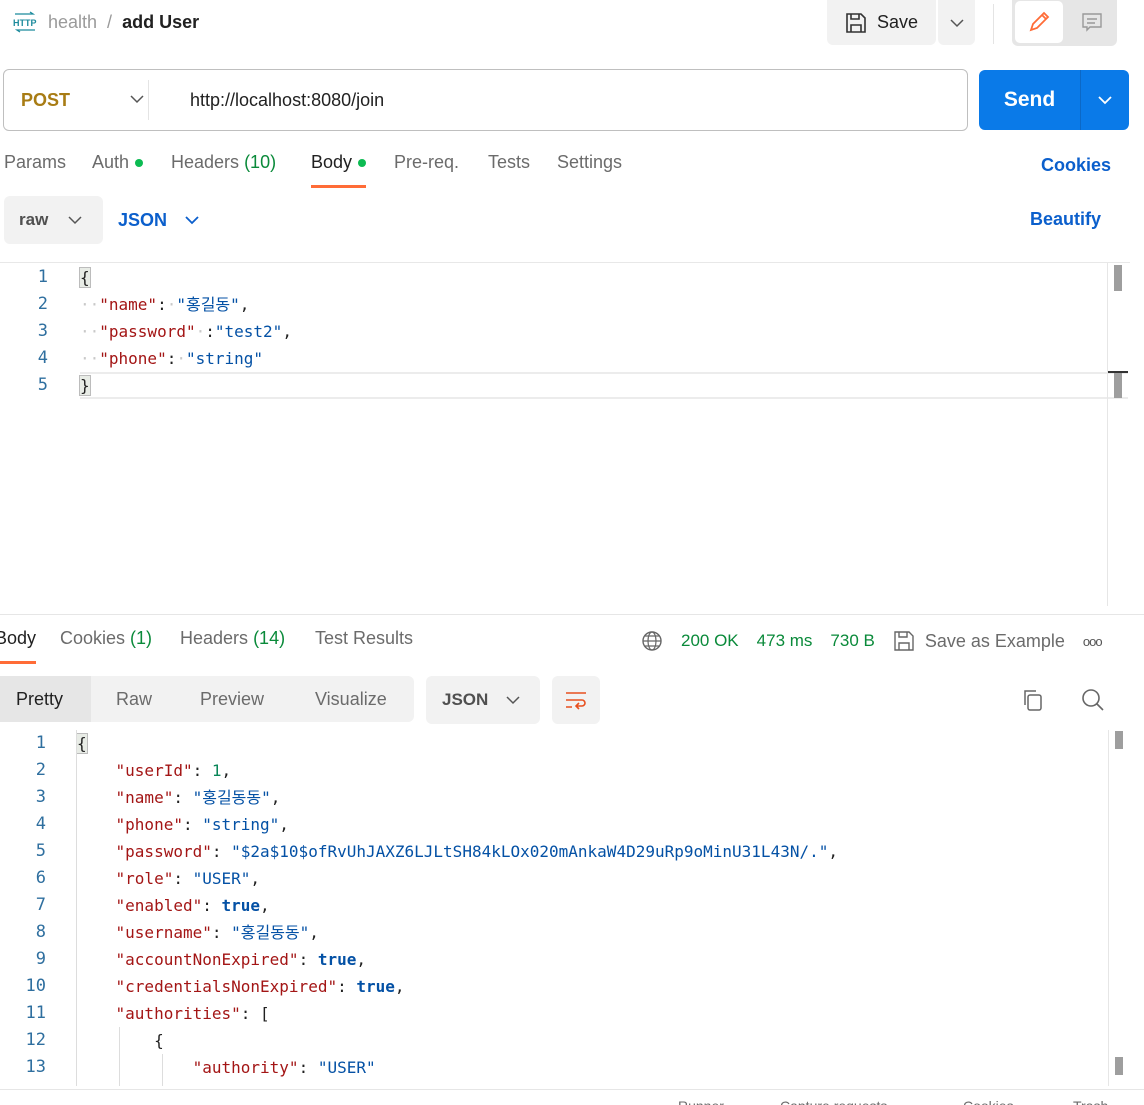 This screenshot has height=1105, width=1144. I want to click on send-dropdown-button, so click(1105, 100).